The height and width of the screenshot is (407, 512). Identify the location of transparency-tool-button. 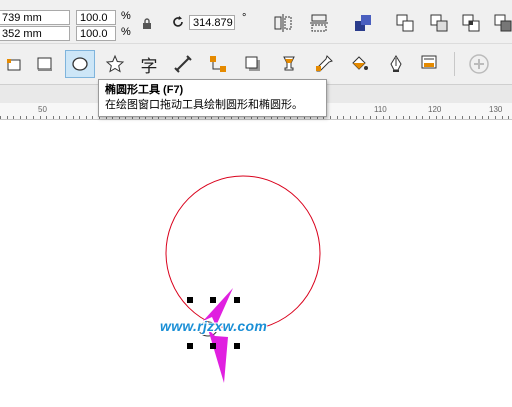
(289, 64).